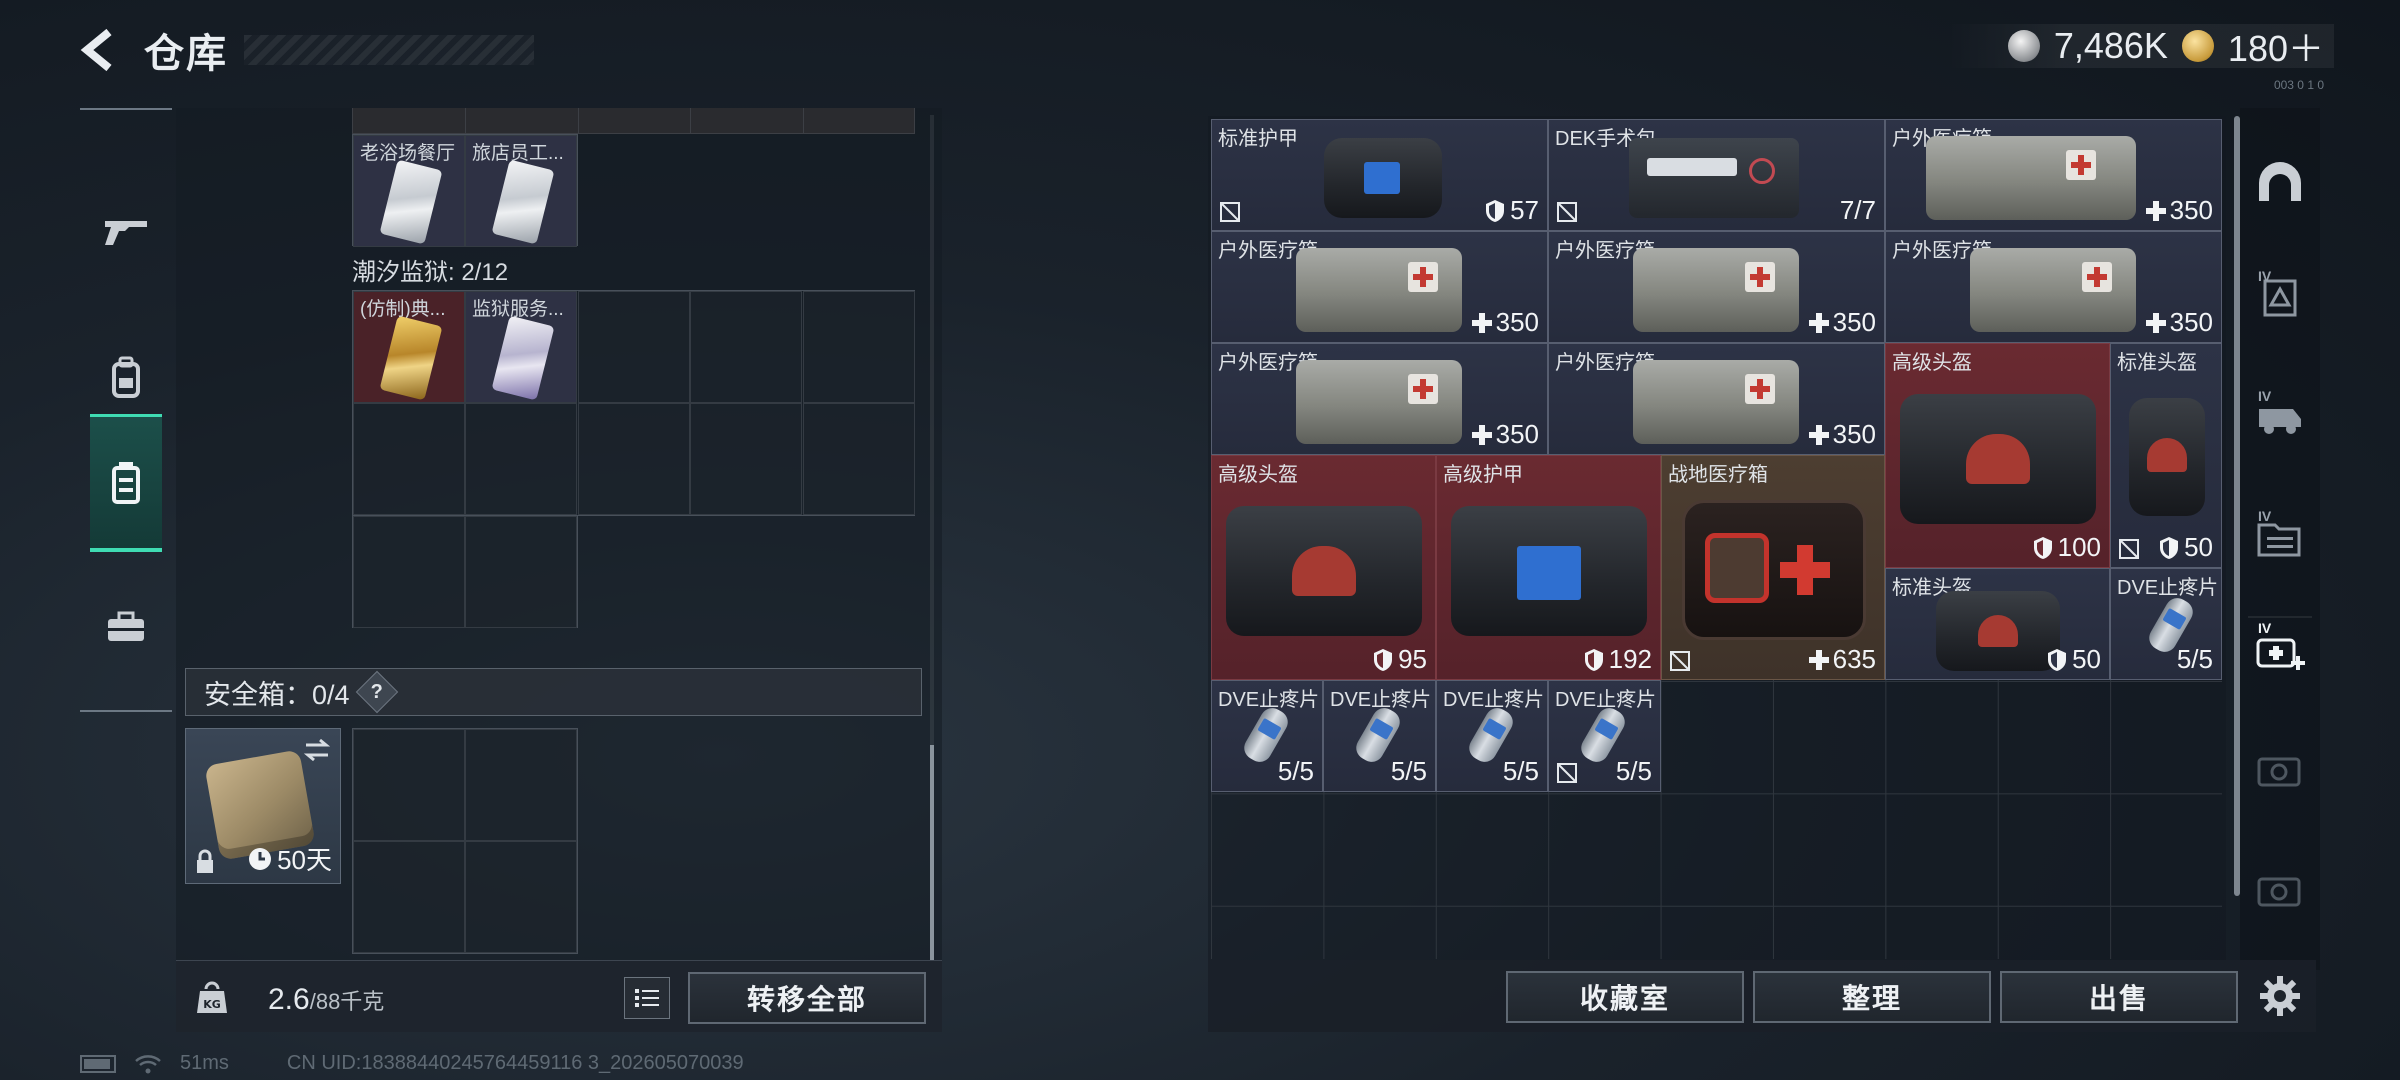 The width and height of the screenshot is (2400, 1080). I want to click on back-button, so click(99, 50).